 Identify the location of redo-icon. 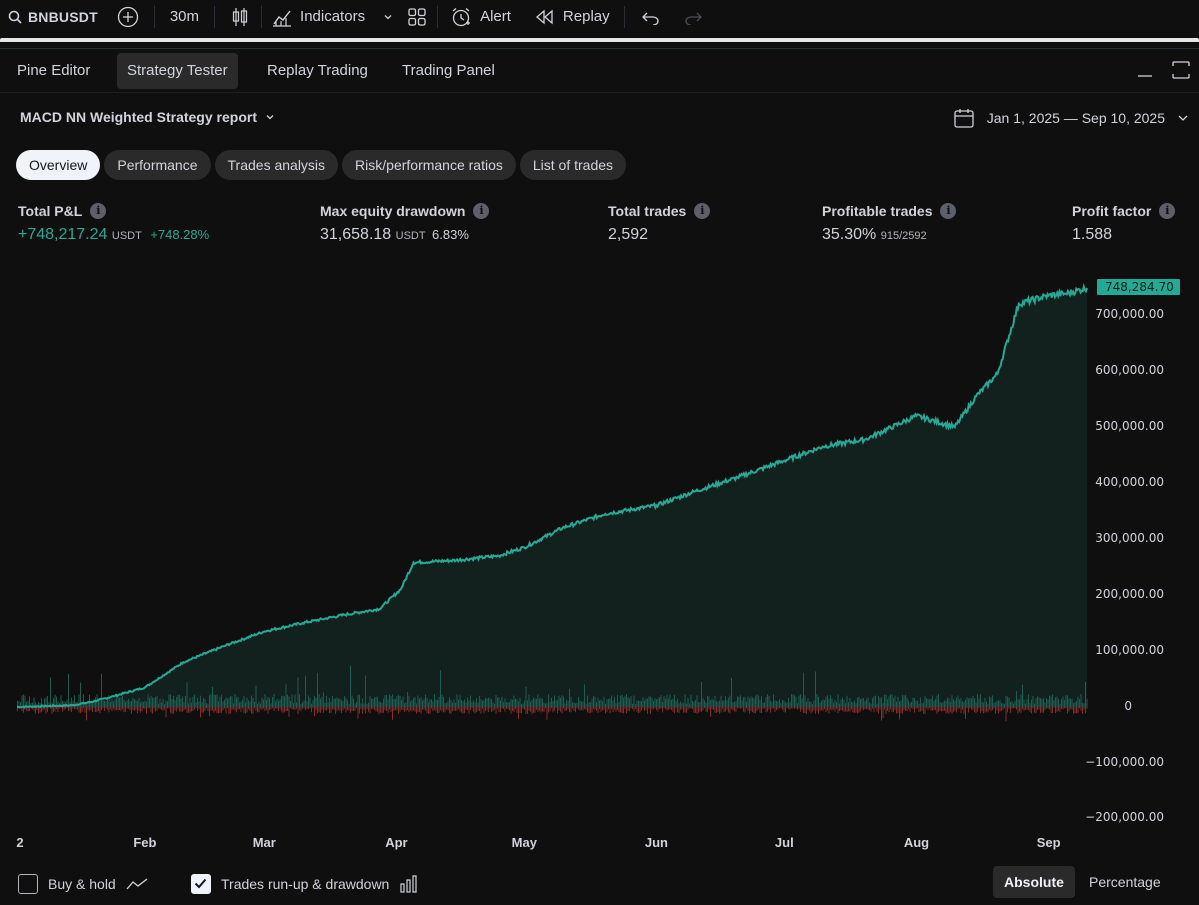
(693, 18).